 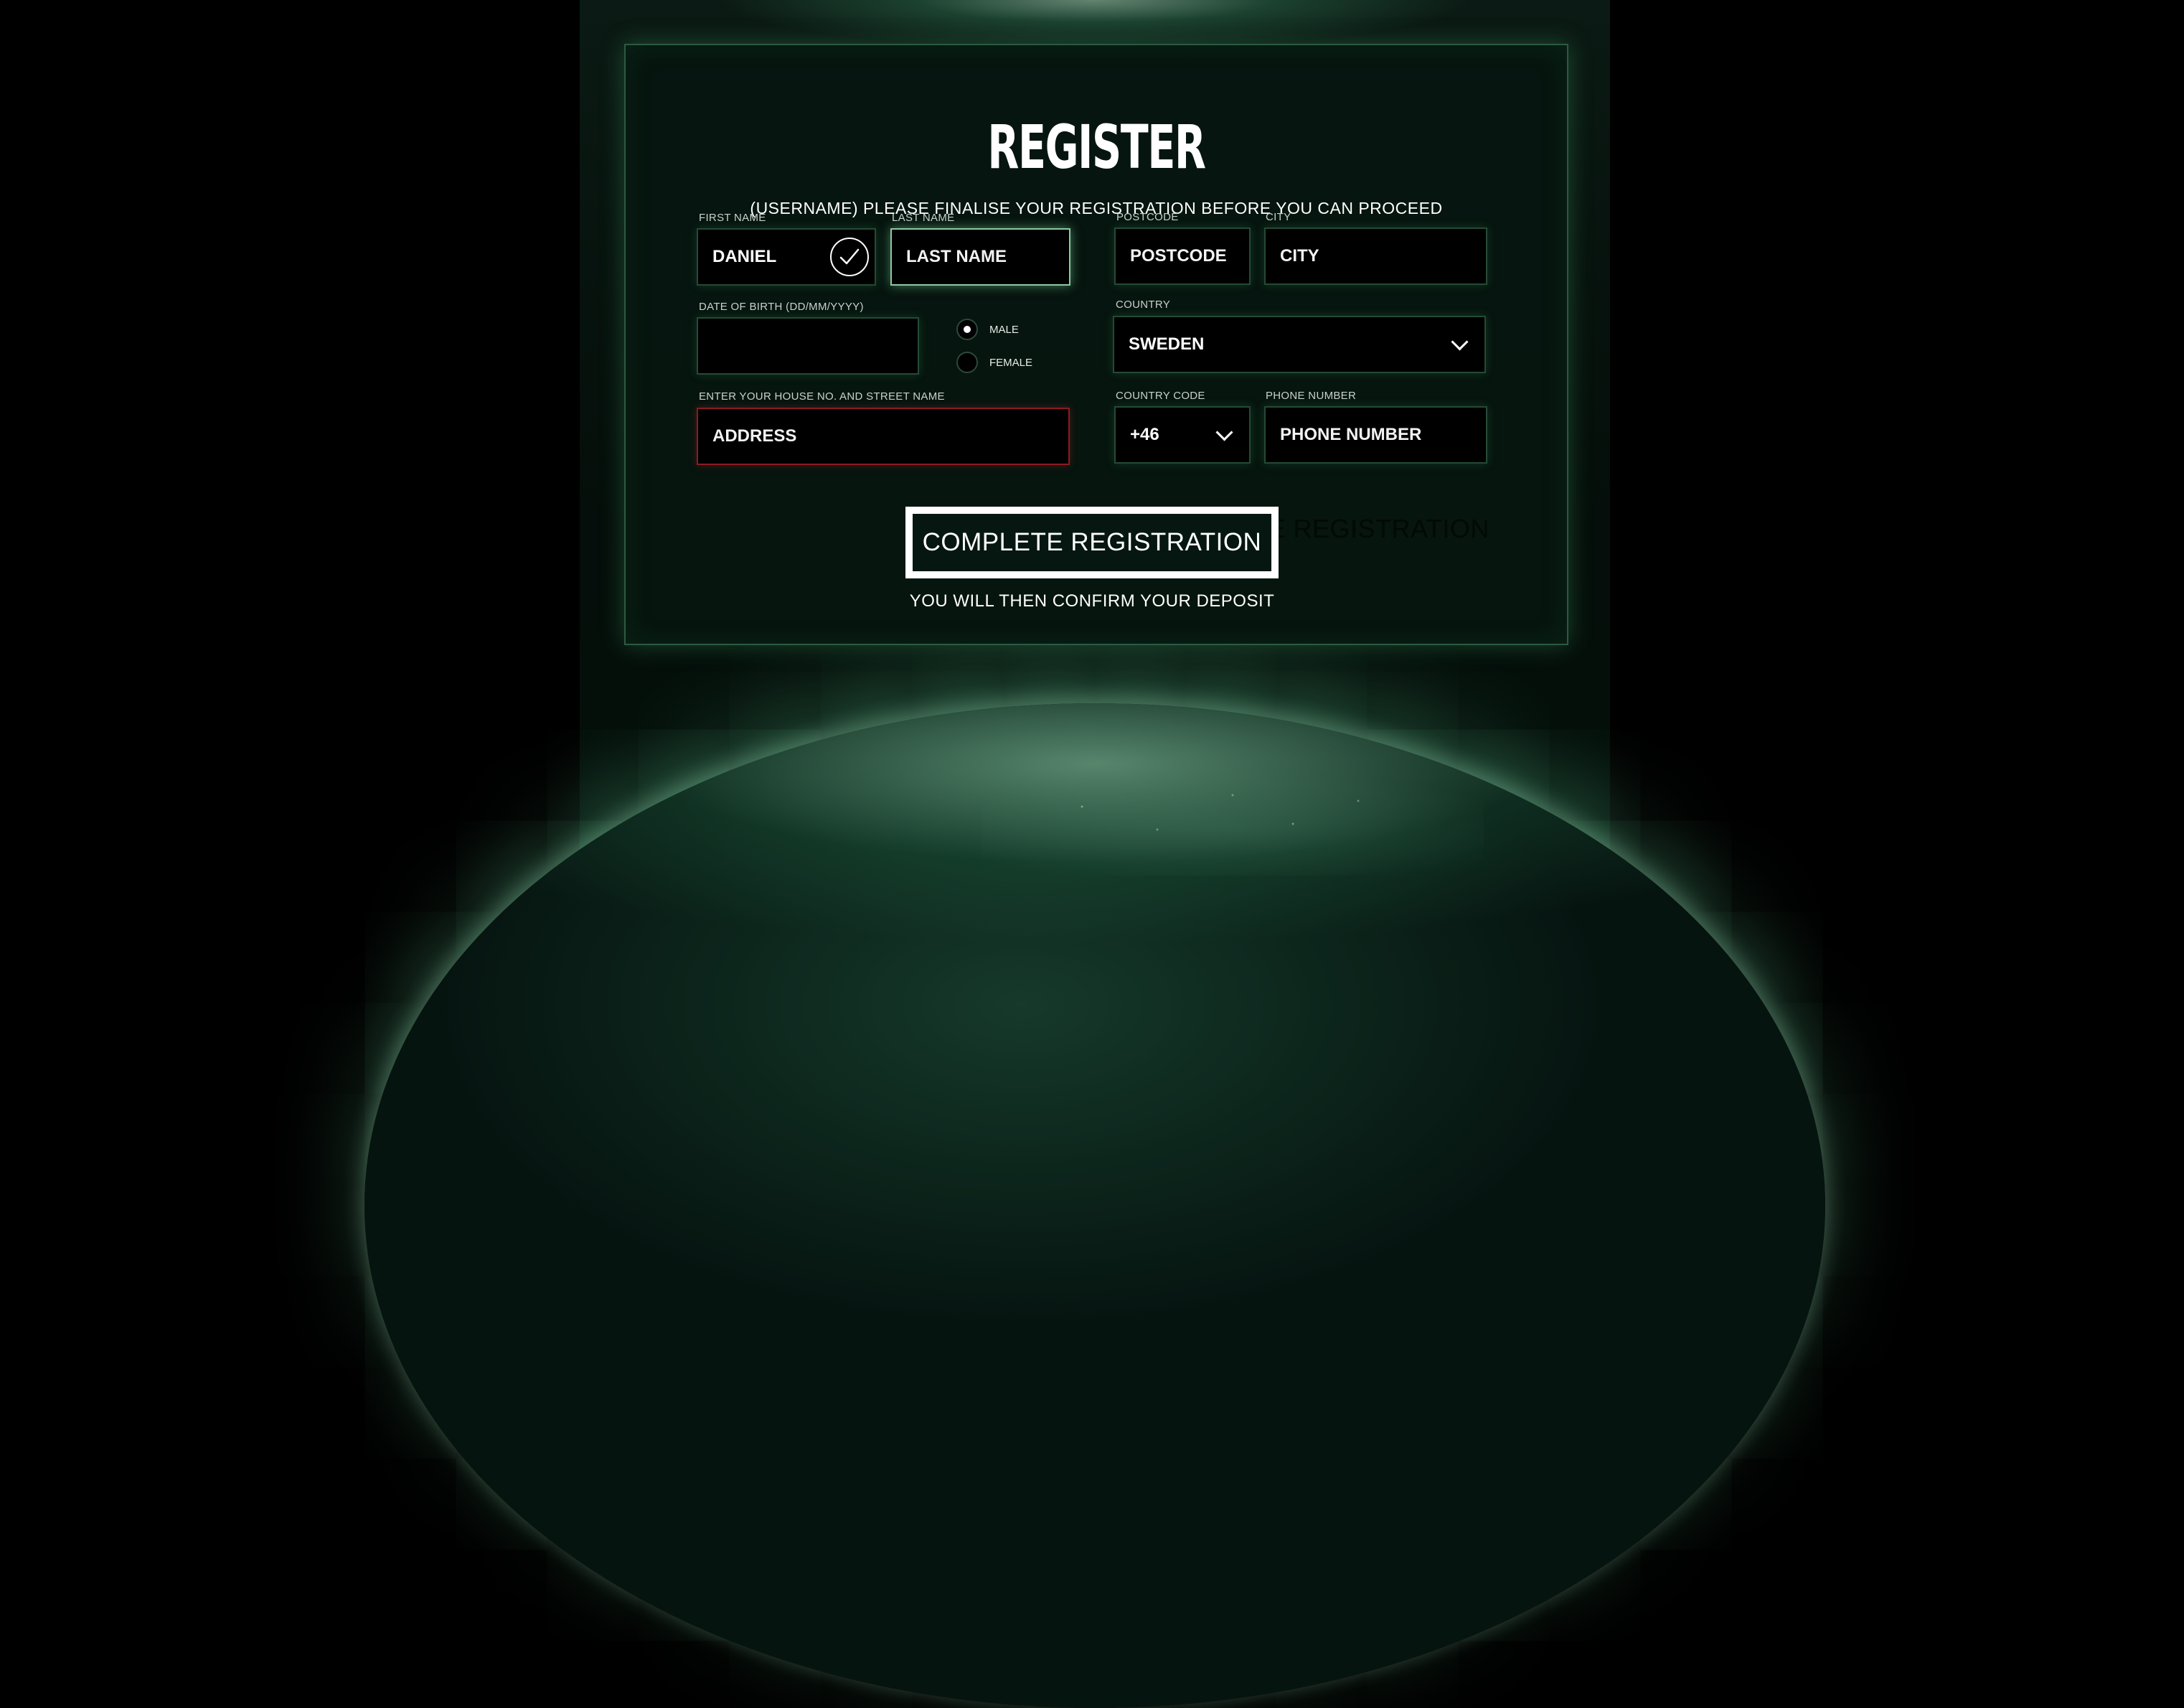 What do you see at coordinates (1004, 330) in the screenshot?
I see `radio-male-label: MALE` at bounding box center [1004, 330].